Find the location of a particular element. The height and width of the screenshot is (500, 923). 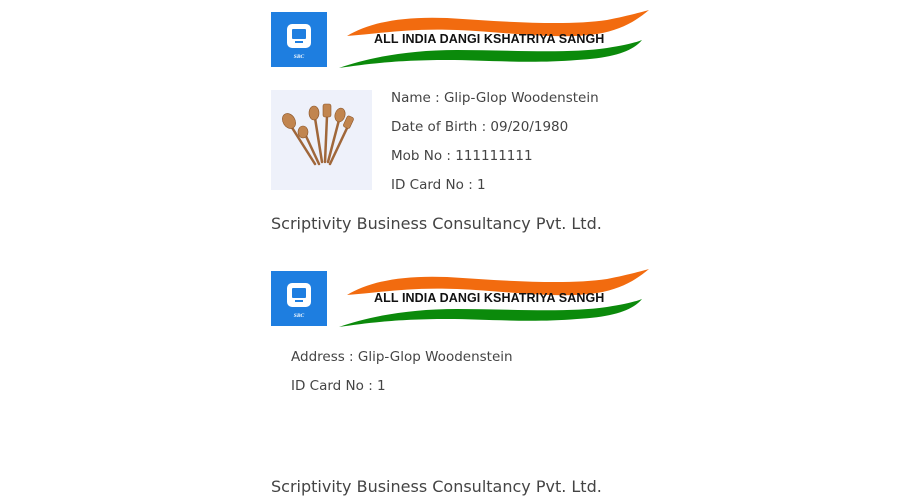

member-address: Address : Glip-Glop Woodenstein is located at coordinates (402, 357).